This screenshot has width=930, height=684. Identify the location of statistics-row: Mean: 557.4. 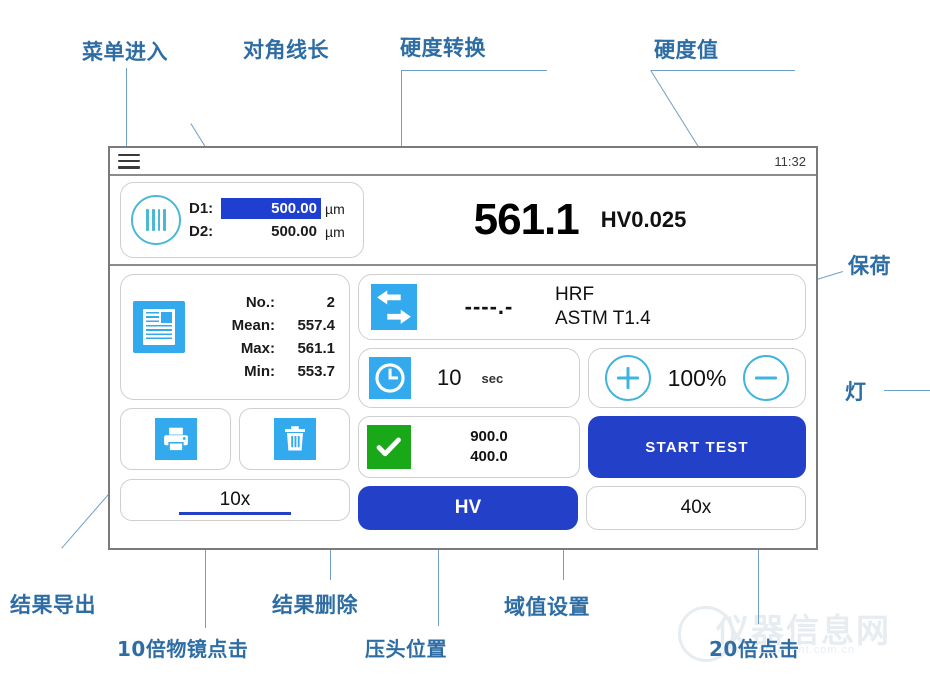
(263, 325).